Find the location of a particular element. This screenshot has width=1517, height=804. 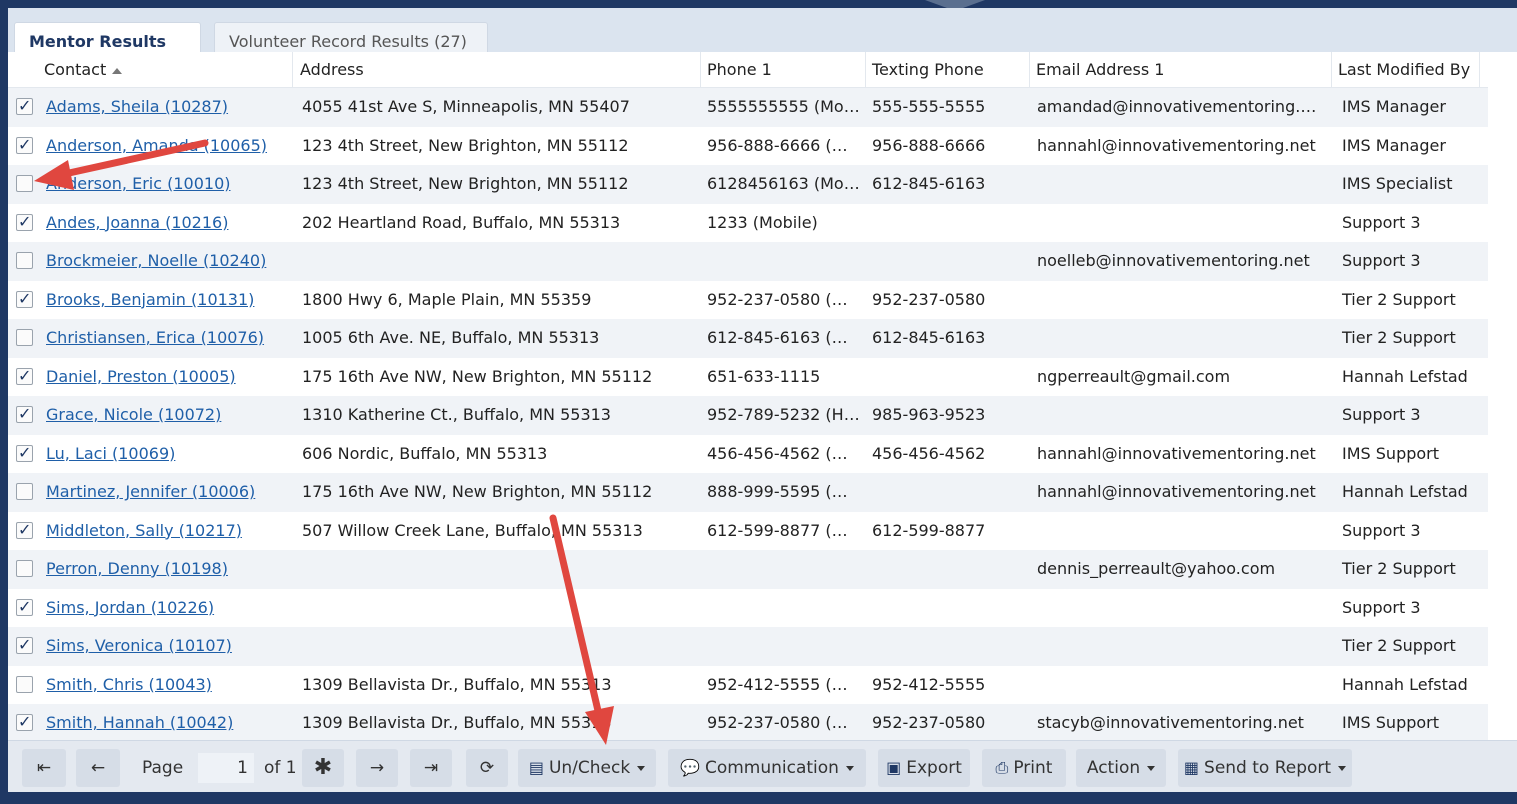

column-header-texting-phone: Texting Phone is located at coordinates (948, 70).